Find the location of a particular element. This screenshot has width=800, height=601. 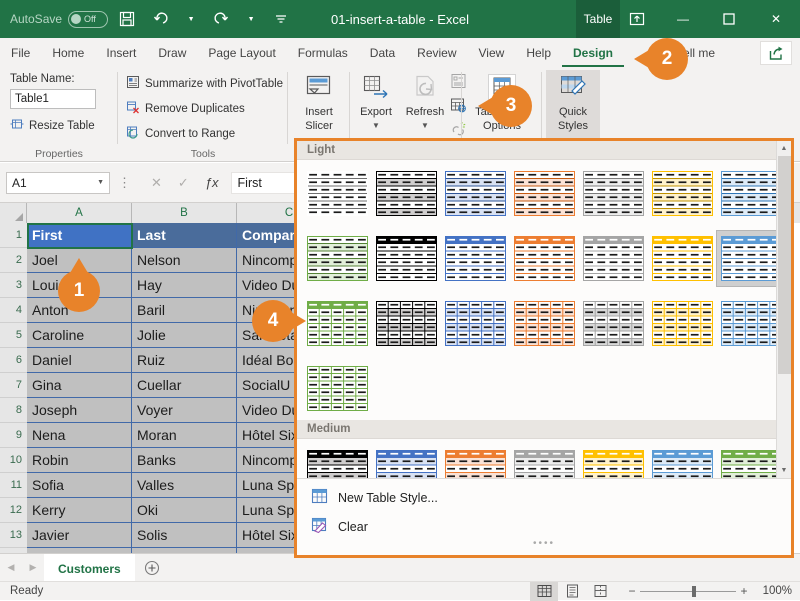

page-break-view-icon is located at coordinates (600, 591).